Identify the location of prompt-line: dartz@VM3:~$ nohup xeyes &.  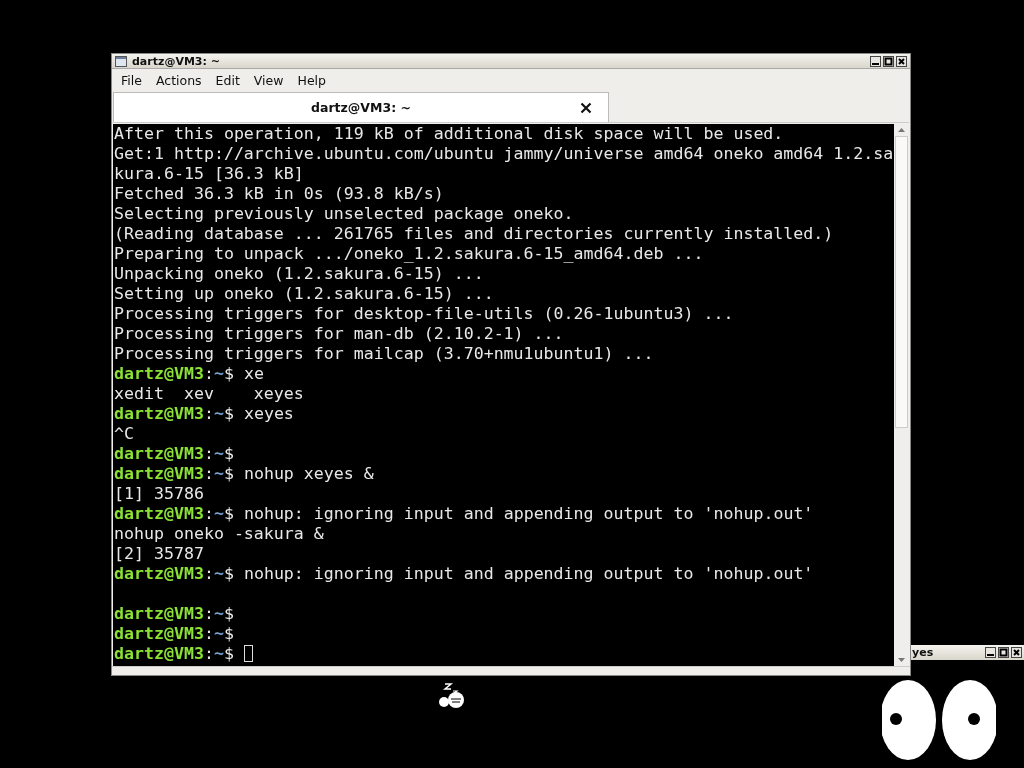
(244, 474).